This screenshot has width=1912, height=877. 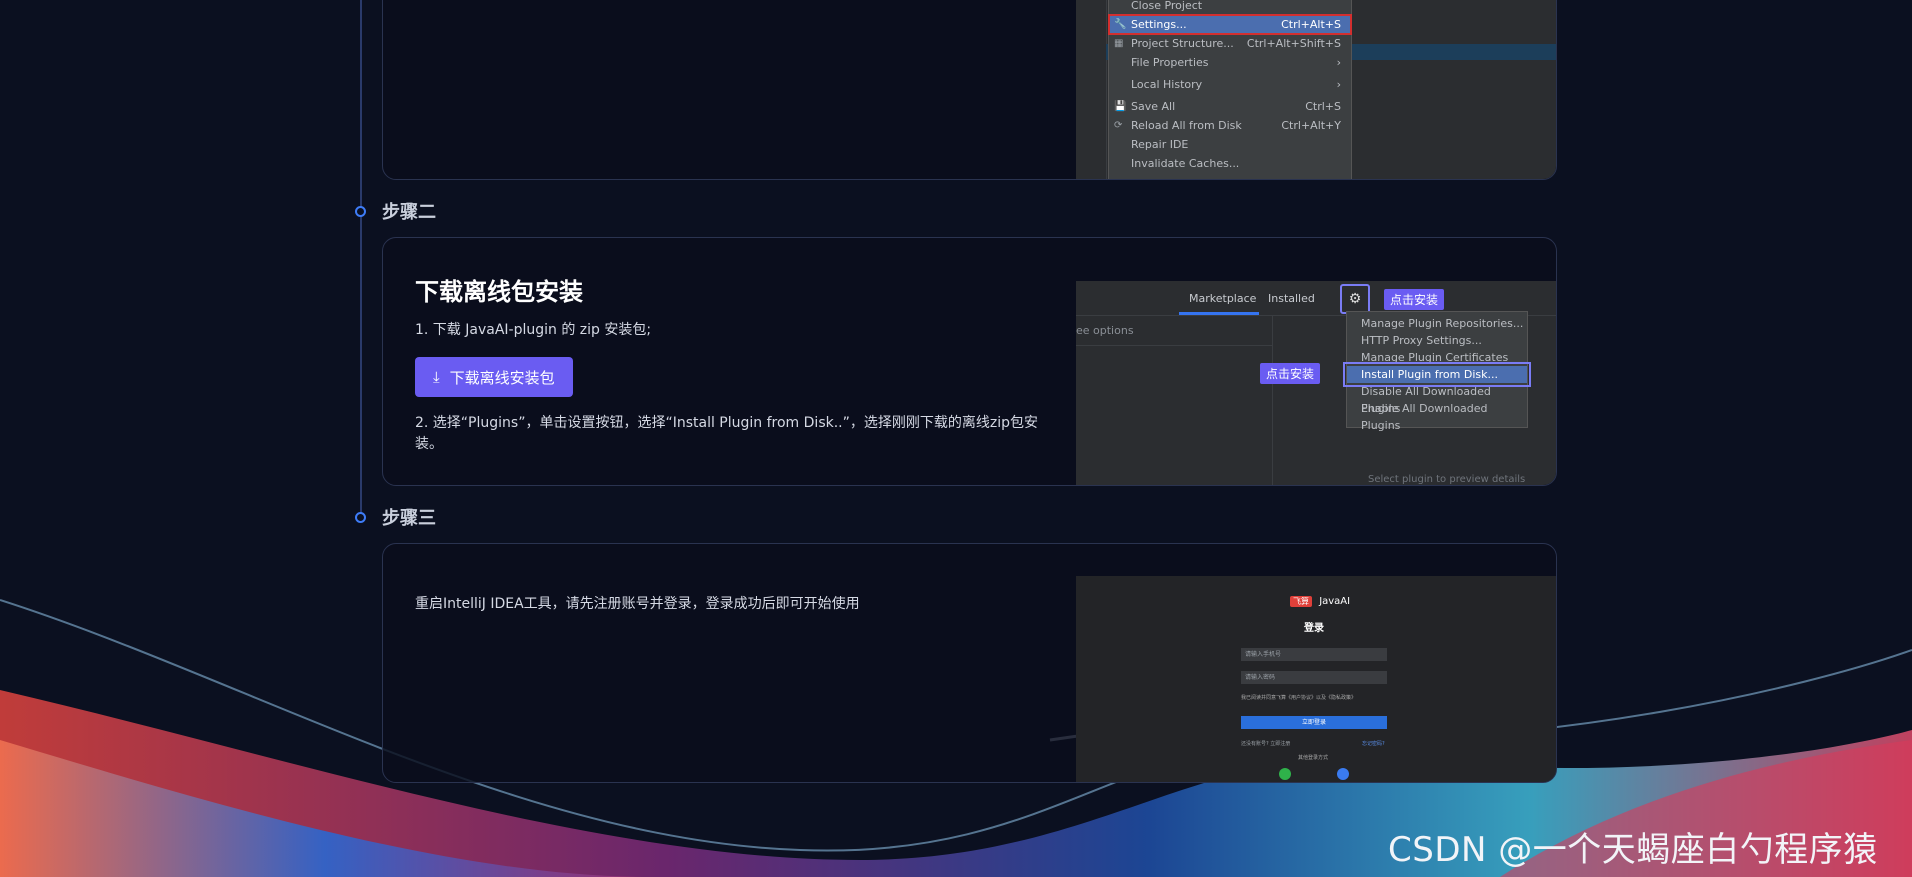 What do you see at coordinates (637, 604) in the screenshot?
I see `step3-text: 重启IntelliJ IDEA工具，请先注册账号并登录，登录成功后即可开始使用` at bounding box center [637, 604].